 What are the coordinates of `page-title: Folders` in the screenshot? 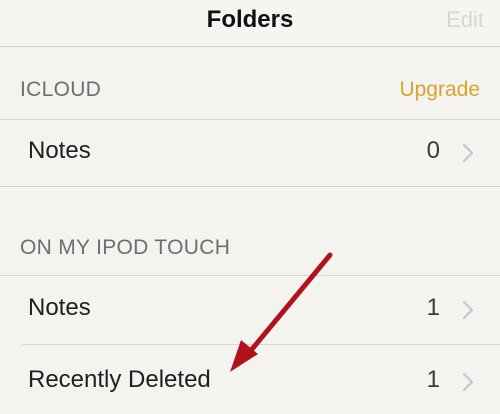 It's located at (250, 19).